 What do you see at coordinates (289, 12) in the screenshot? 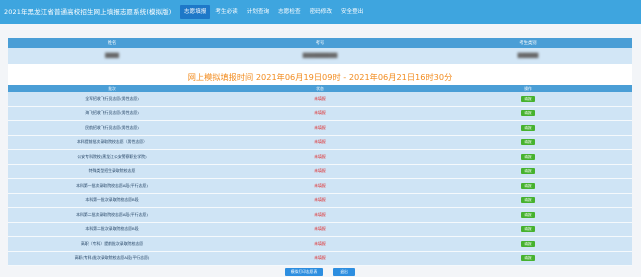
I see `nav-tab-check: 志愿检查` at bounding box center [289, 12].